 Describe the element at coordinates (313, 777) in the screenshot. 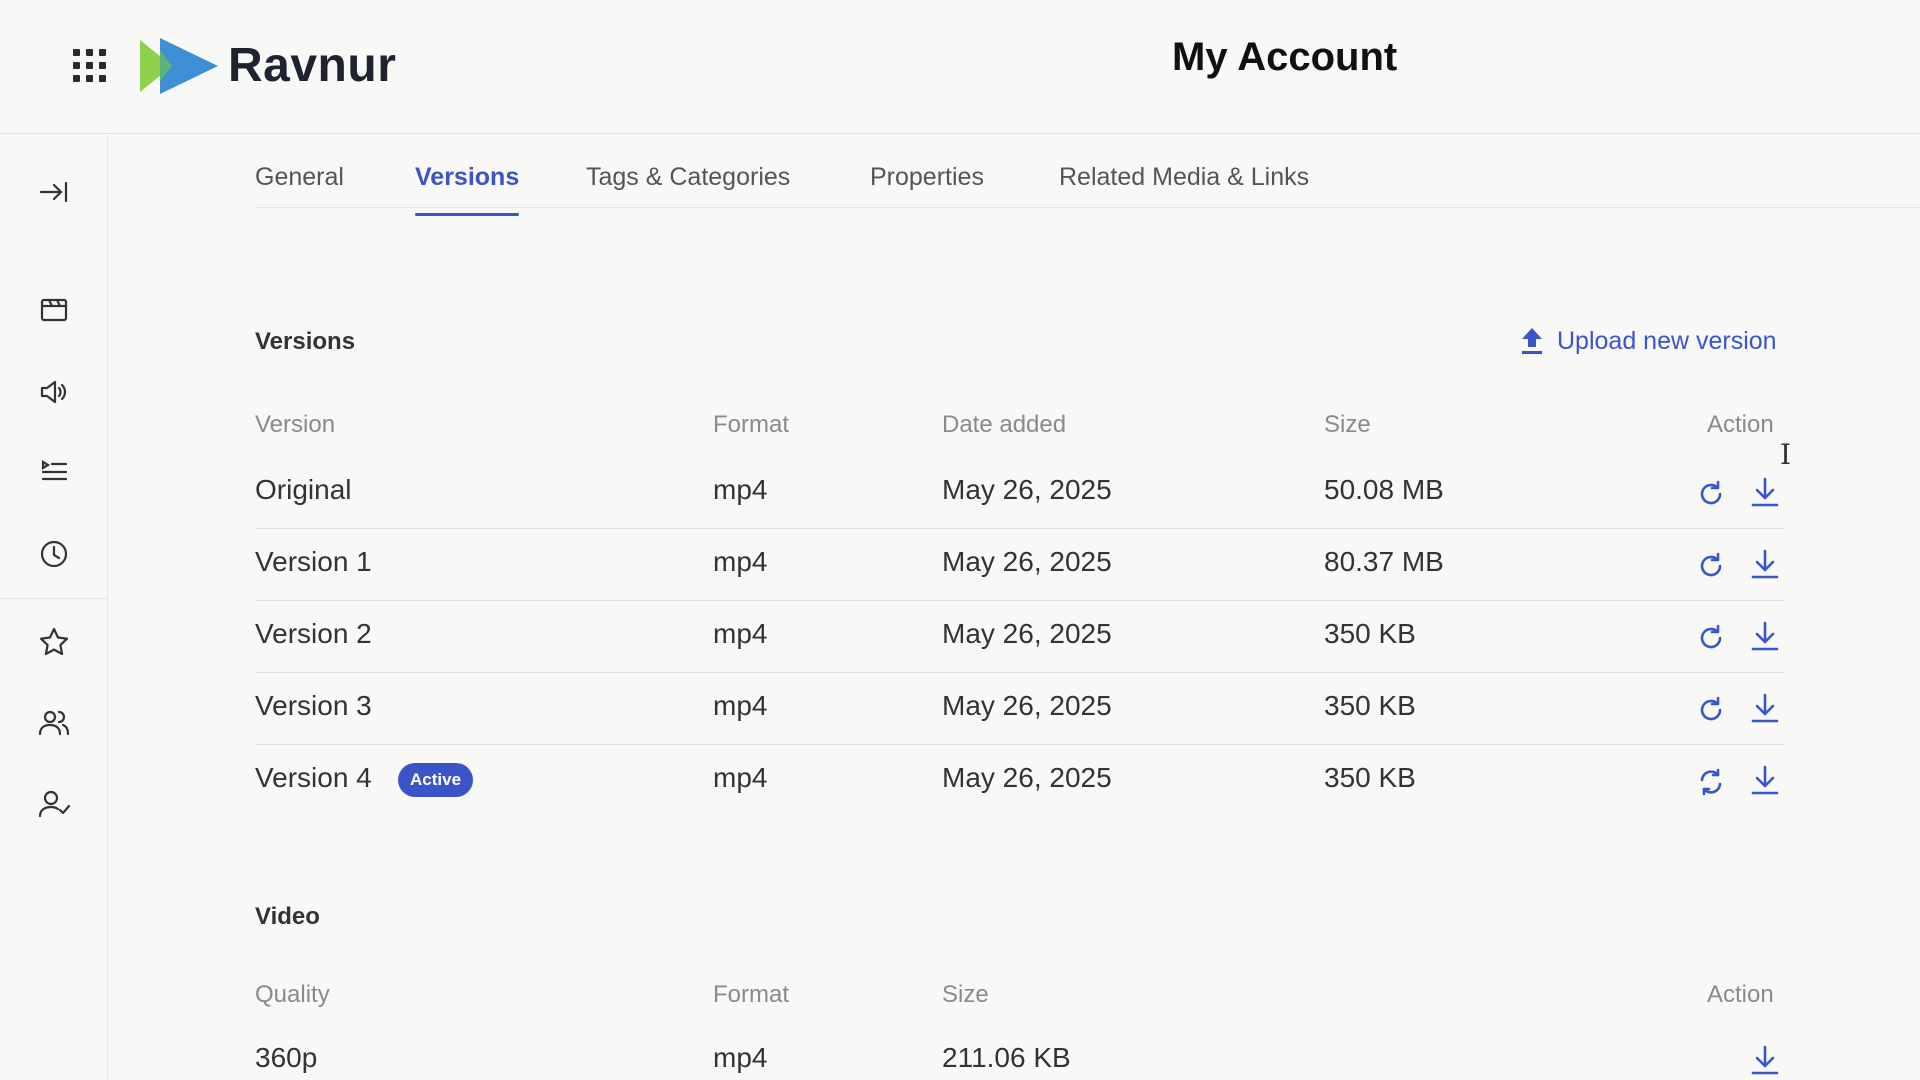

I see `version-name: Version 4` at that location.